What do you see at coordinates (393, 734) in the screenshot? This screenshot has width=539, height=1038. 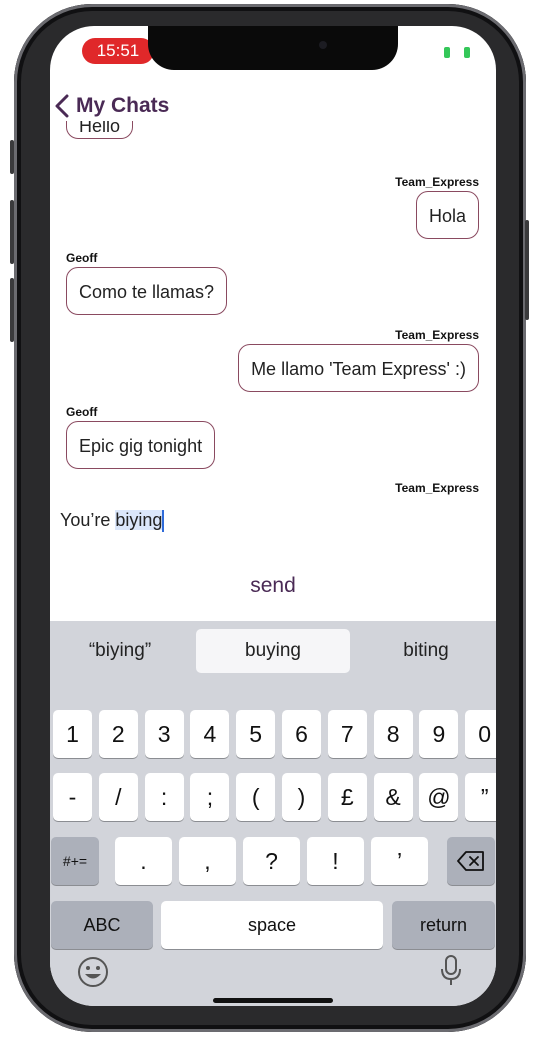 I see `key-row1-7: 8` at bounding box center [393, 734].